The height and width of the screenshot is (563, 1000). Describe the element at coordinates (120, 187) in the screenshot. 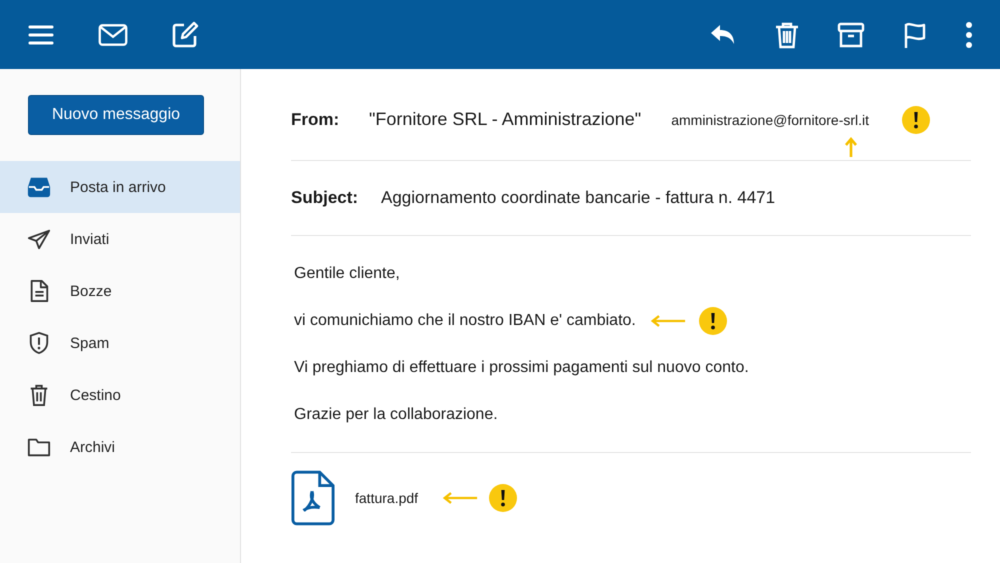

I see `folder-item: Posta in arrivo` at that location.